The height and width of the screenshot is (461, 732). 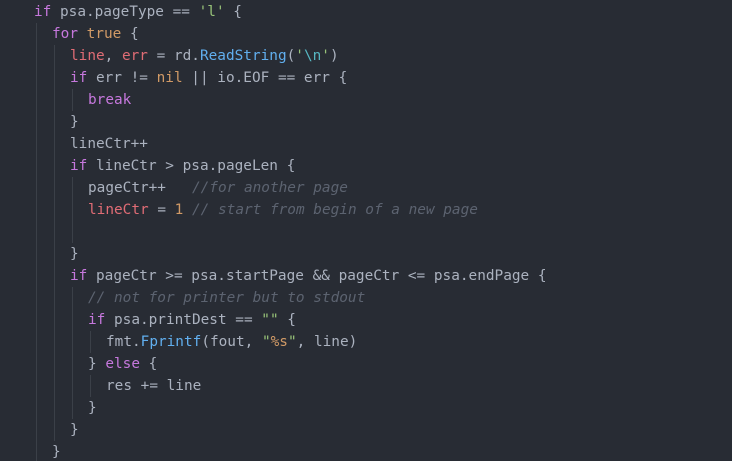 I want to click on code-token-variable: lineCtr, so click(x=118, y=210).